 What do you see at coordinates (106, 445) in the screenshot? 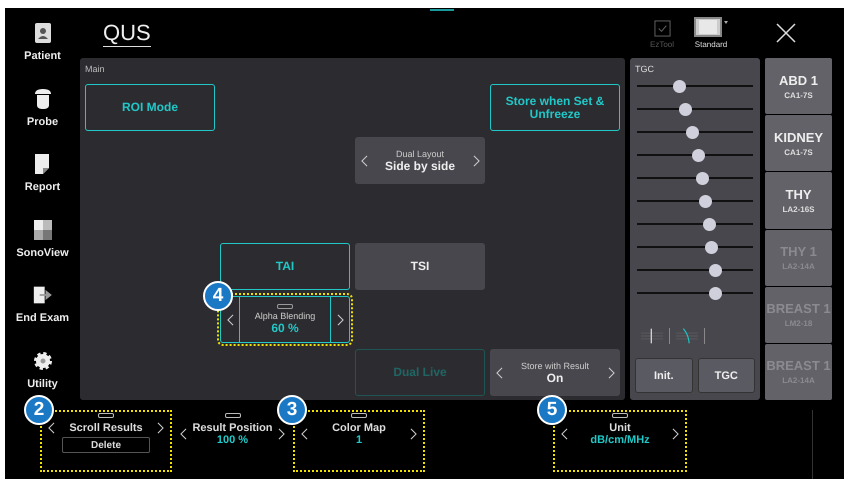
I see `delete-button: Delete` at bounding box center [106, 445].